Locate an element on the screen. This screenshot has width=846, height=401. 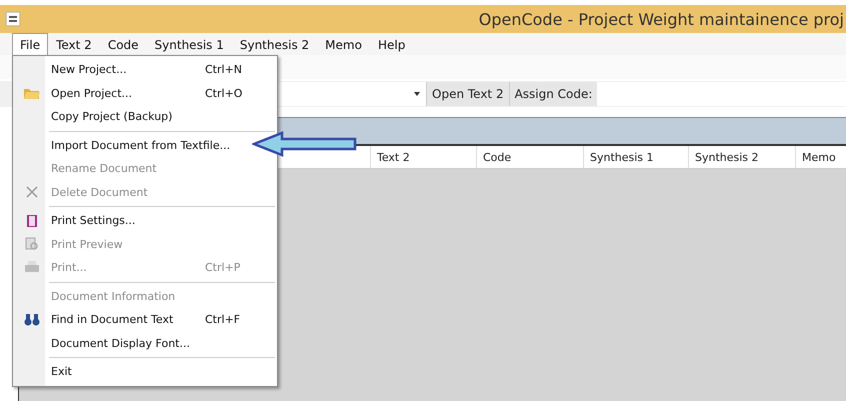
menu-entry: Exit is located at coordinates (109, 372).